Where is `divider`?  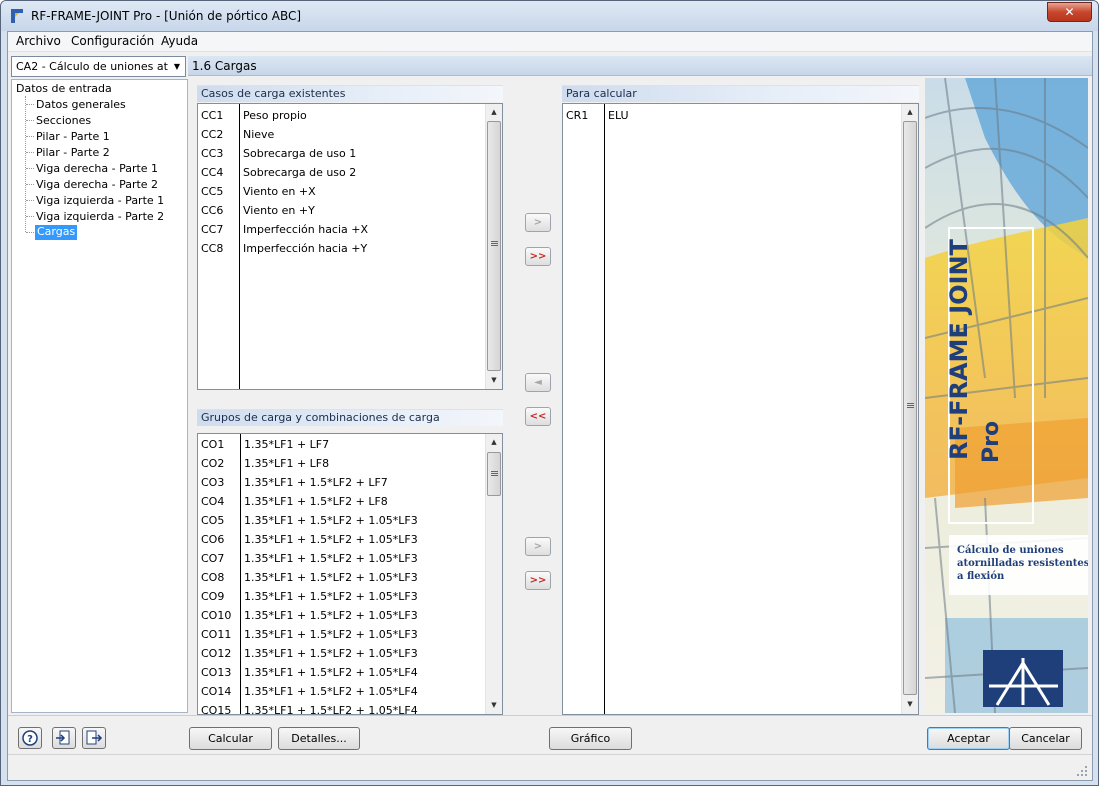 divider is located at coordinates (550, 715).